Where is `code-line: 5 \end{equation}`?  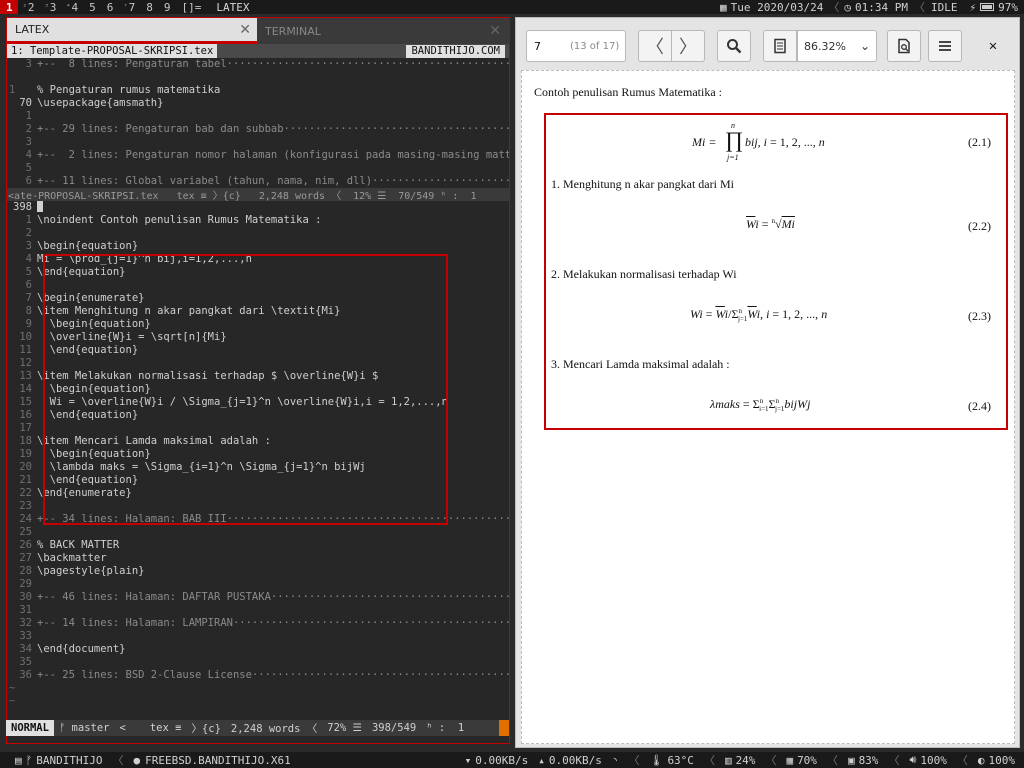 code-line: 5 \end{equation} is located at coordinates (258, 272).